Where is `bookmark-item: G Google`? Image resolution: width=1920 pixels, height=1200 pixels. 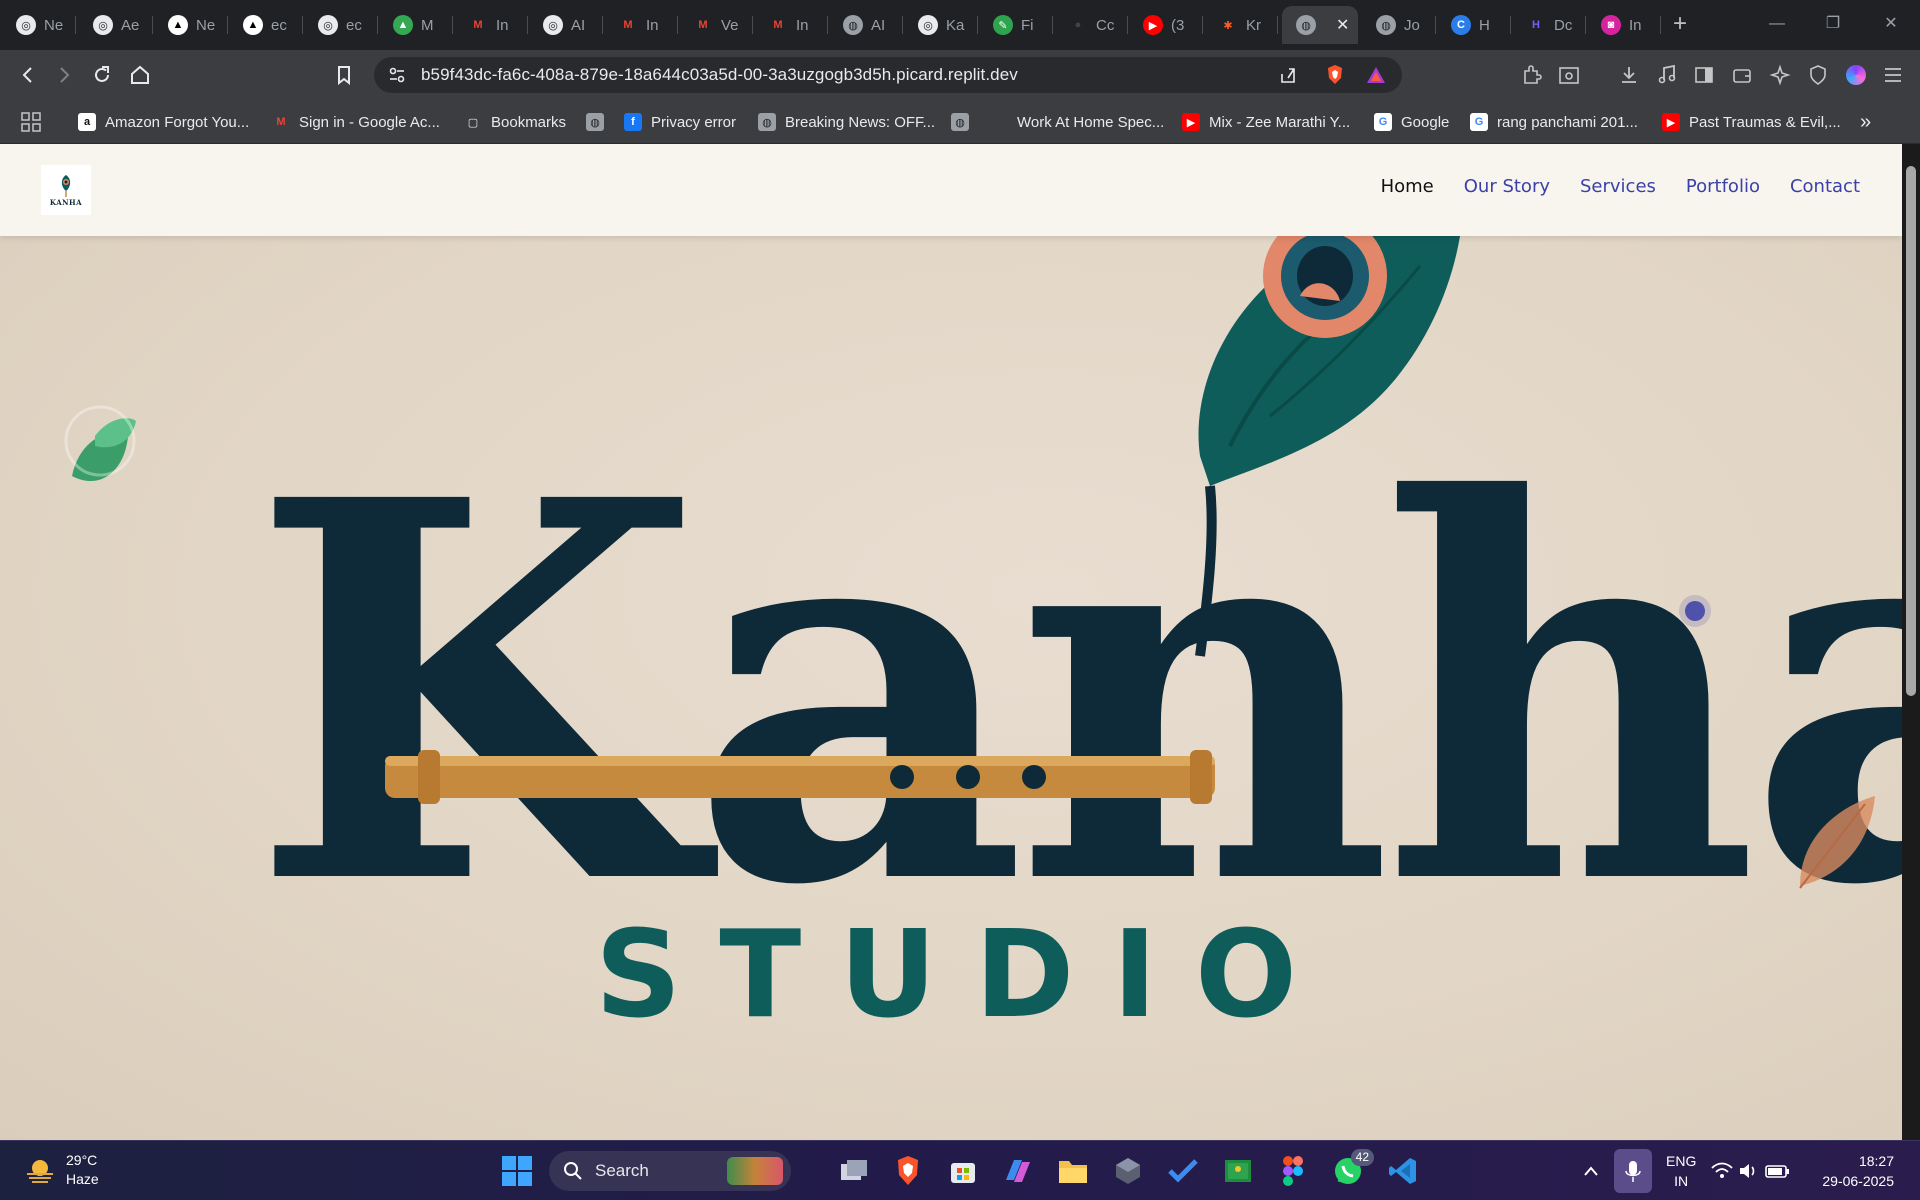 bookmark-item: G Google is located at coordinates (1411, 122).